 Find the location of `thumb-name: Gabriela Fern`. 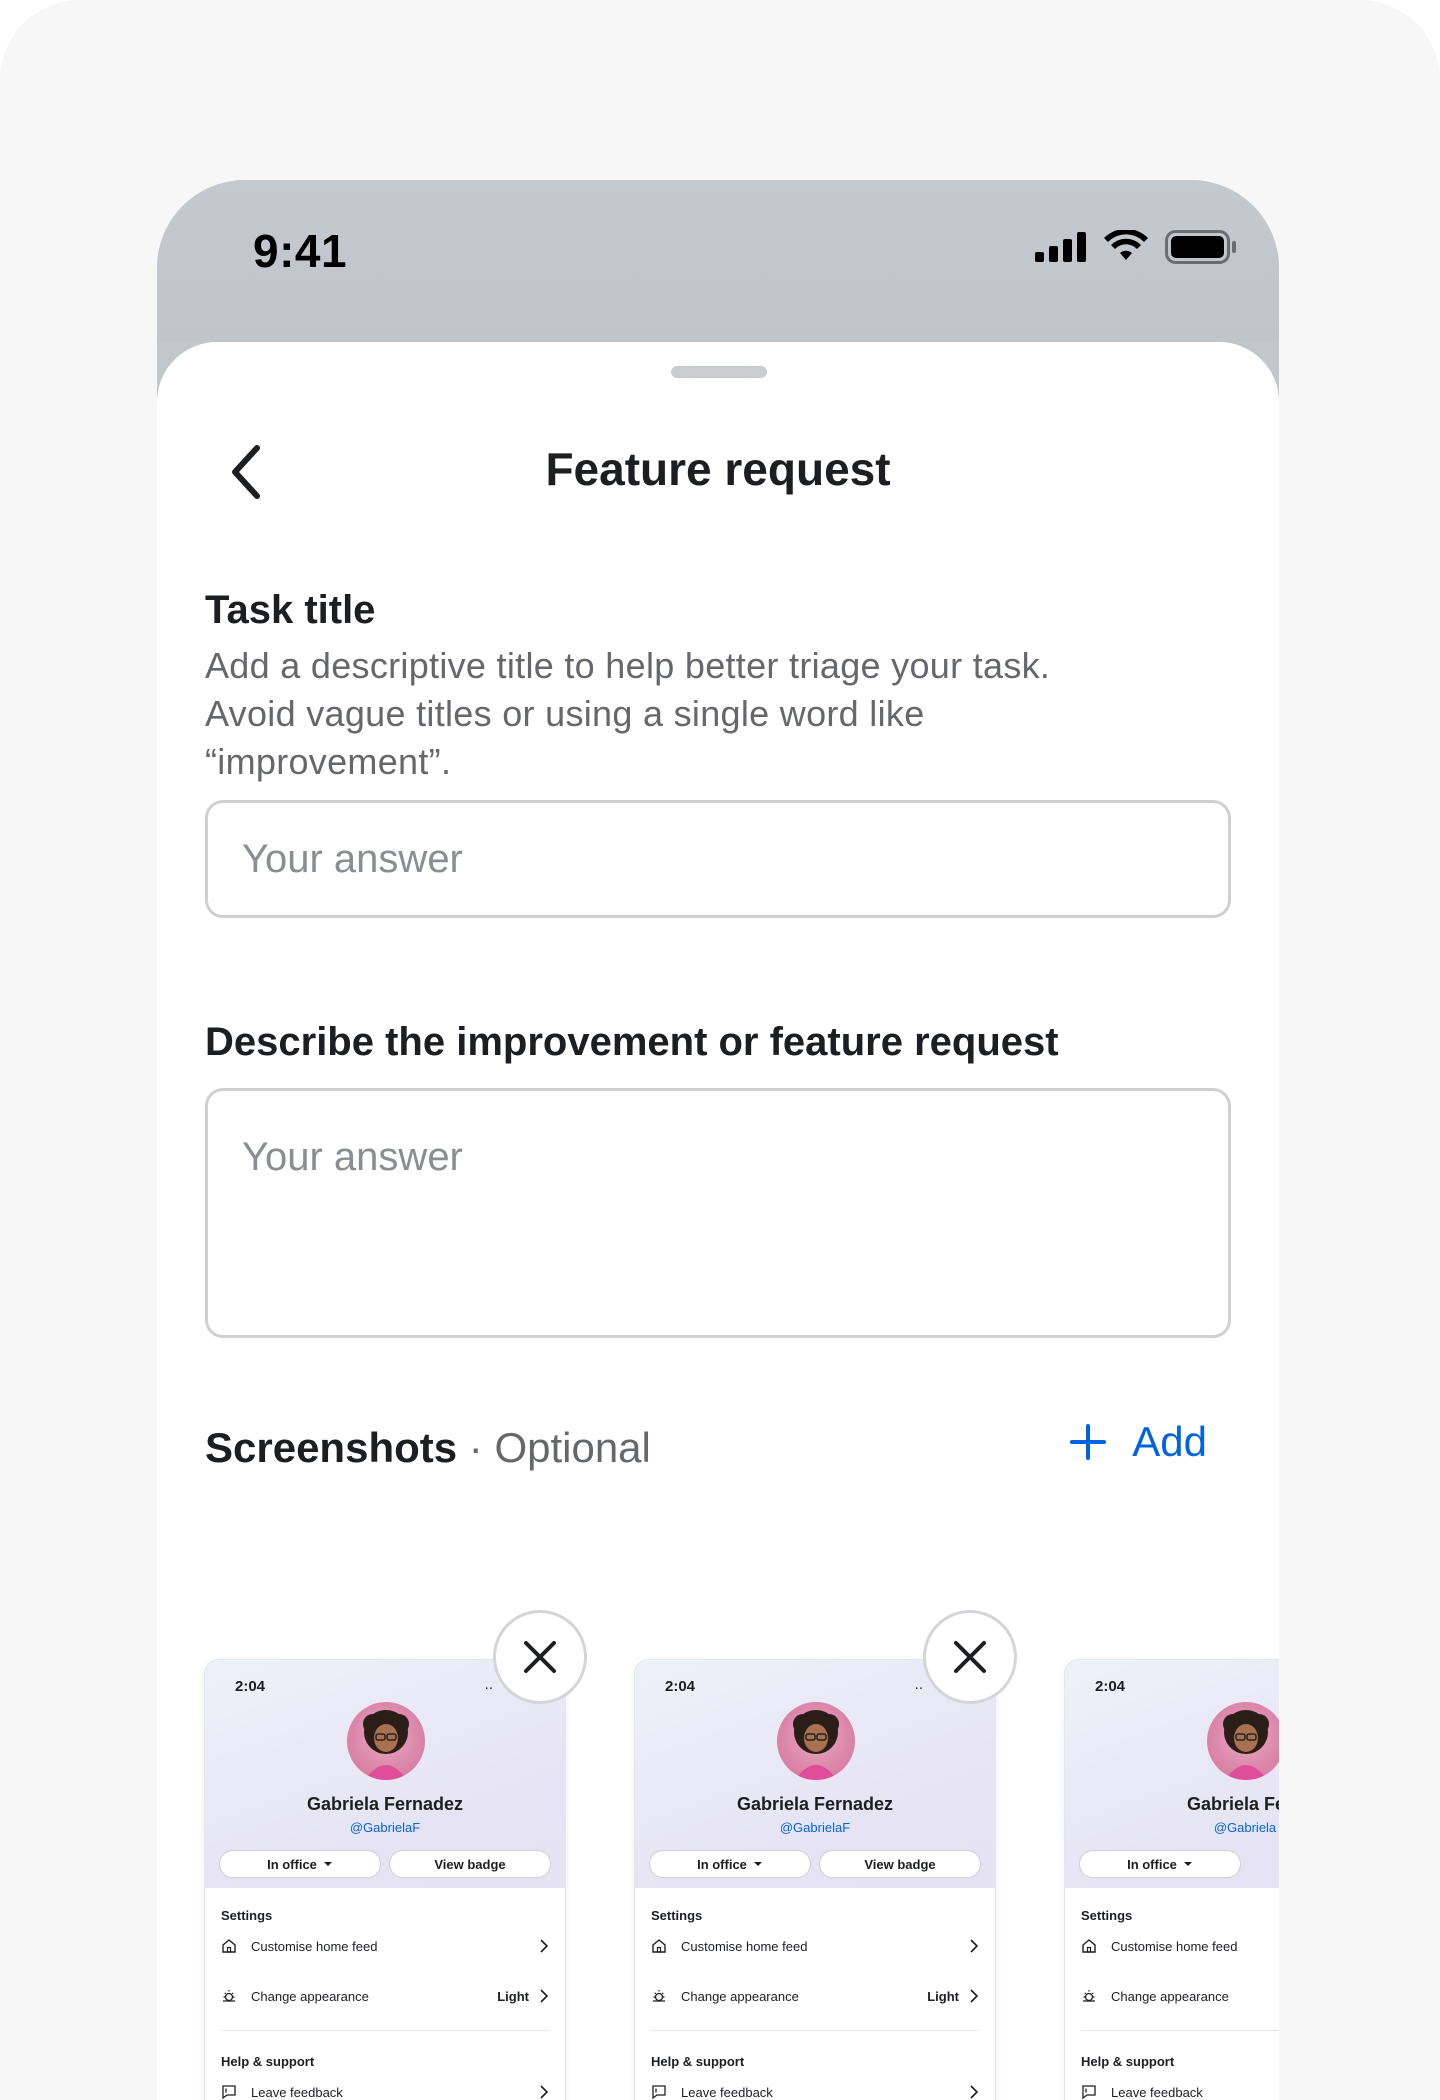

thumb-name: Gabriela Fern is located at coordinates (1232, 1804).